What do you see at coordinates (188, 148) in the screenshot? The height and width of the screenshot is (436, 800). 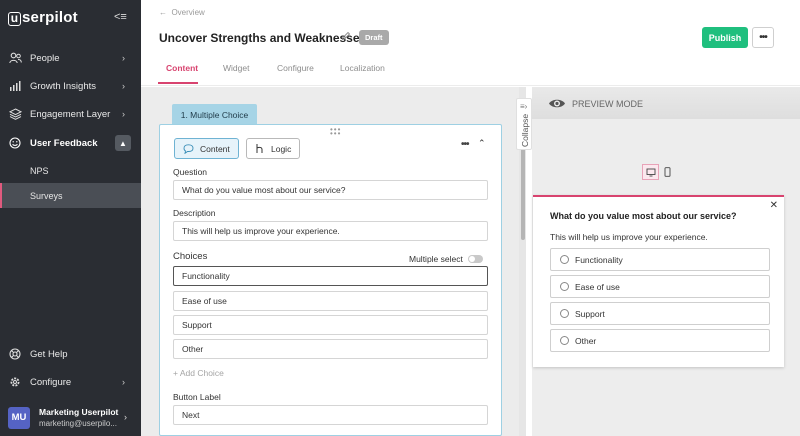 I see `chat-bubble-icon` at bounding box center [188, 148].